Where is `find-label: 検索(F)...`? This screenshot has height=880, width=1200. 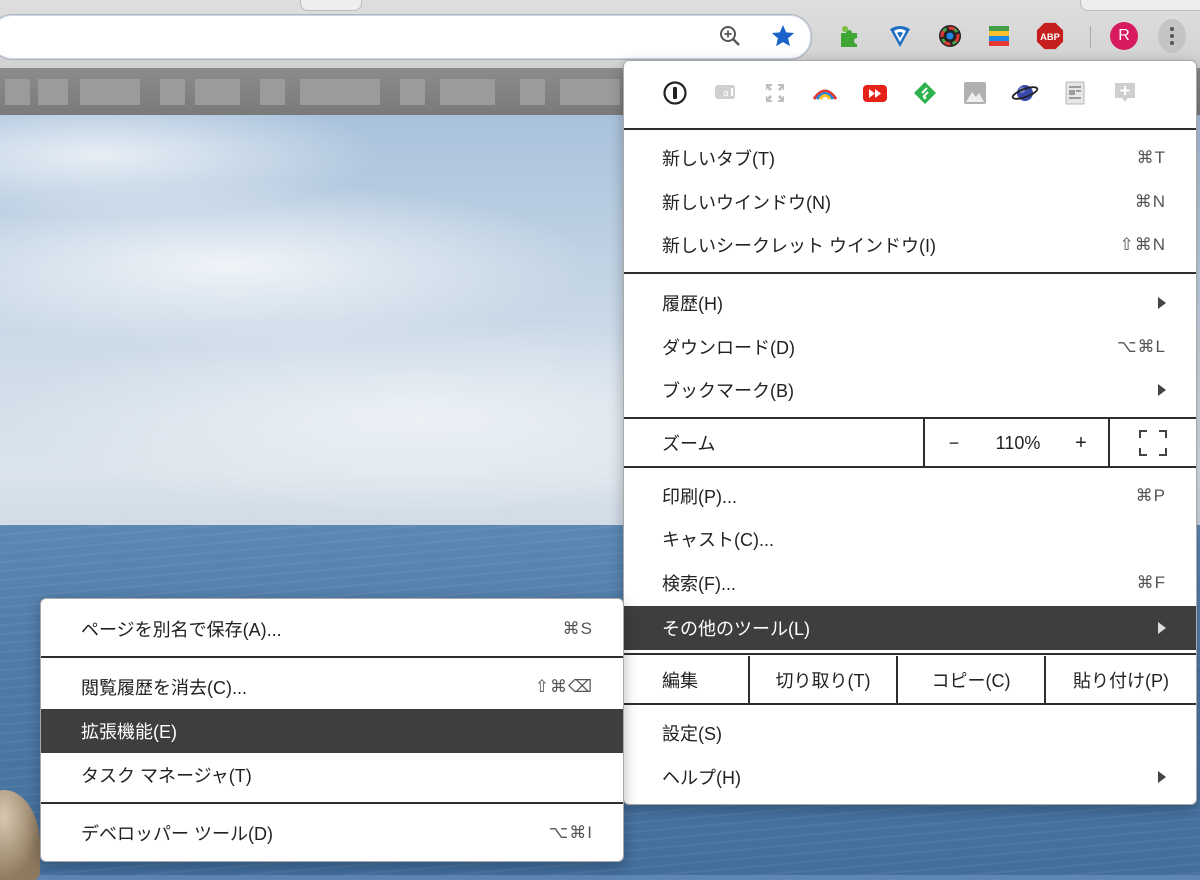 find-label: 検索(F)... is located at coordinates (699, 584).